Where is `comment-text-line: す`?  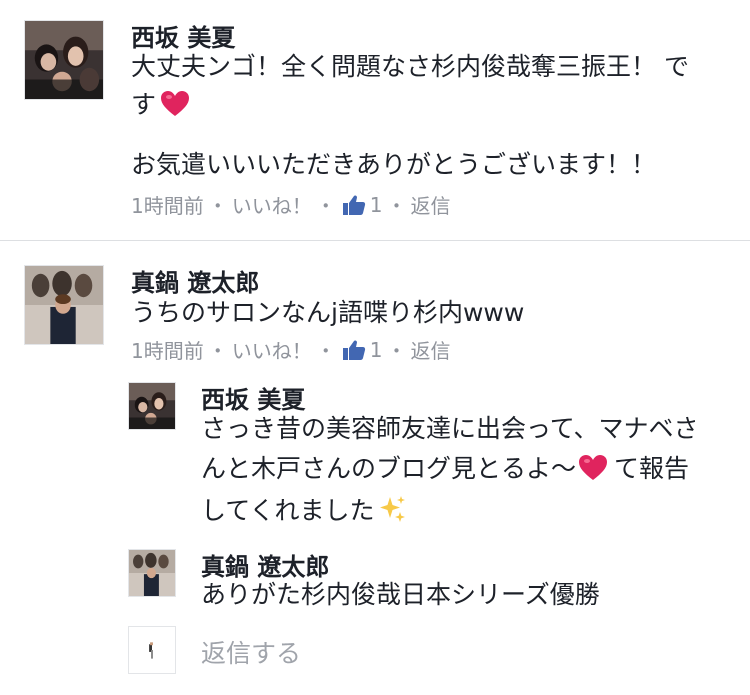 comment-text-line: す is located at coordinates (160, 104).